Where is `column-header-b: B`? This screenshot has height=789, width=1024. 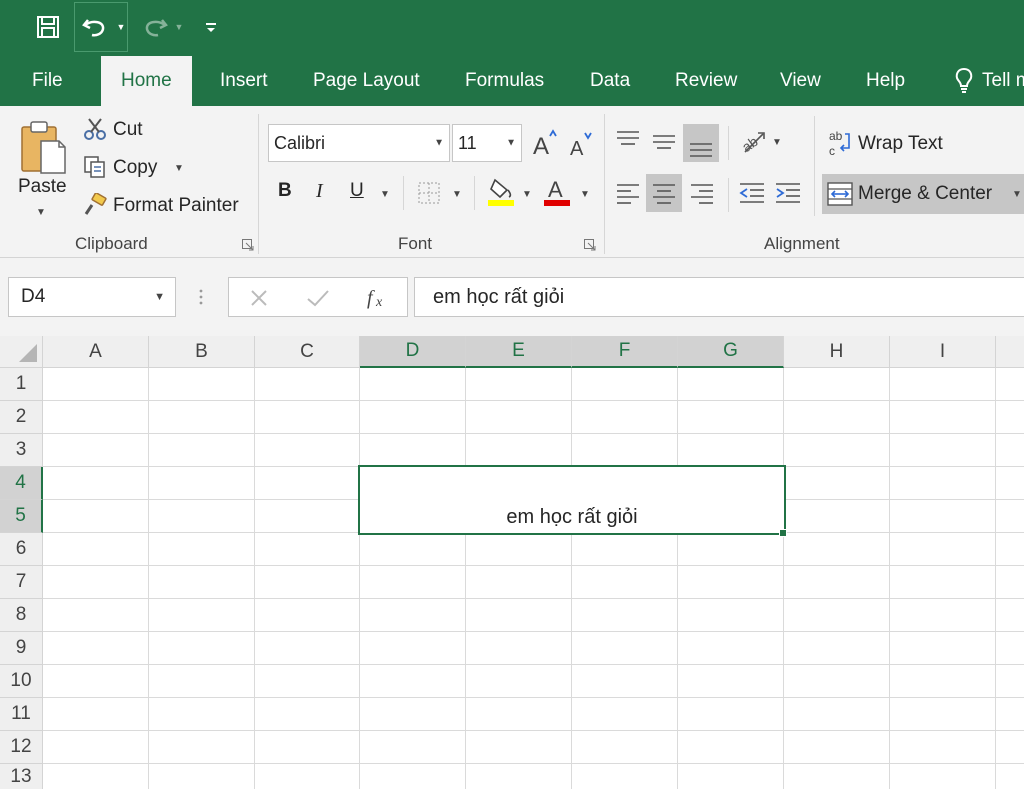
column-header-b: B is located at coordinates (202, 352).